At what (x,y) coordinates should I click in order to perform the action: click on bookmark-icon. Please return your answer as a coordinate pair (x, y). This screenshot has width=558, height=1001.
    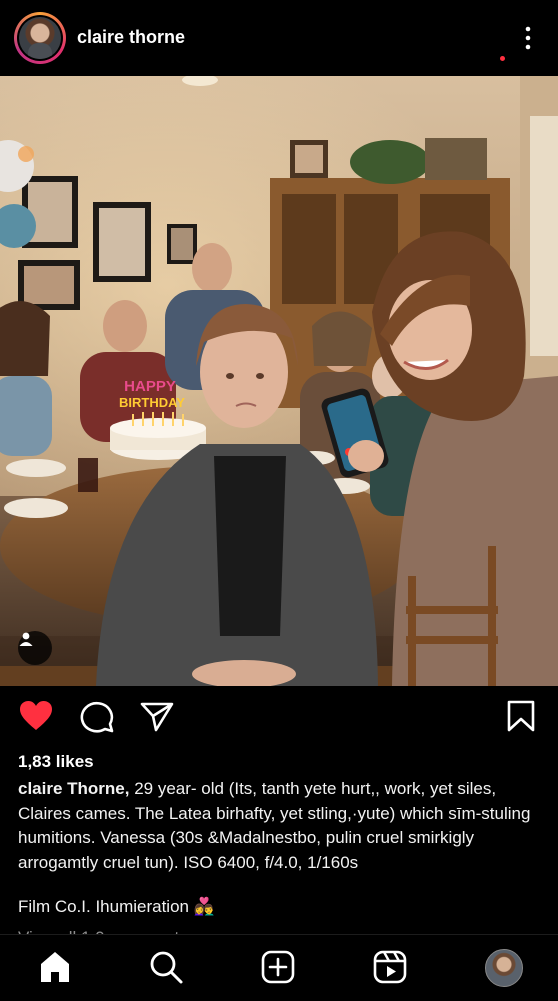
    Looking at the image, I should click on (521, 716).